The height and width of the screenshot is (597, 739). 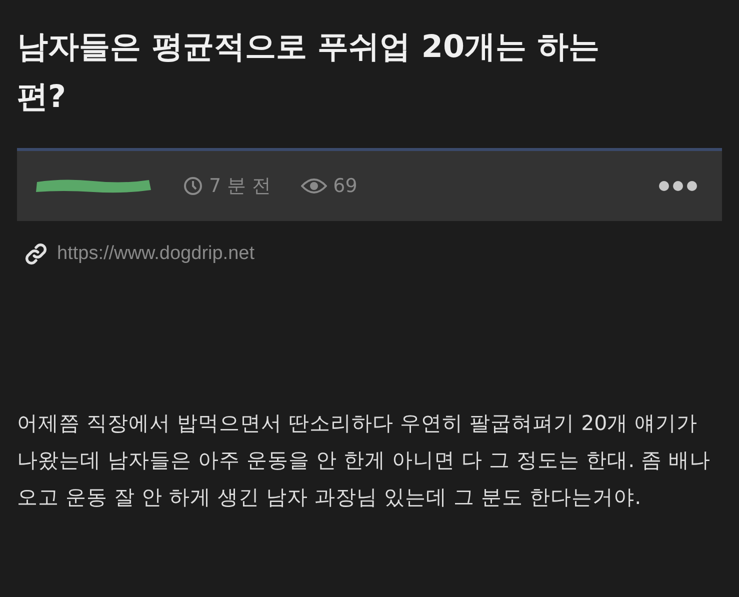 I want to click on clock-icon, so click(x=193, y=186).